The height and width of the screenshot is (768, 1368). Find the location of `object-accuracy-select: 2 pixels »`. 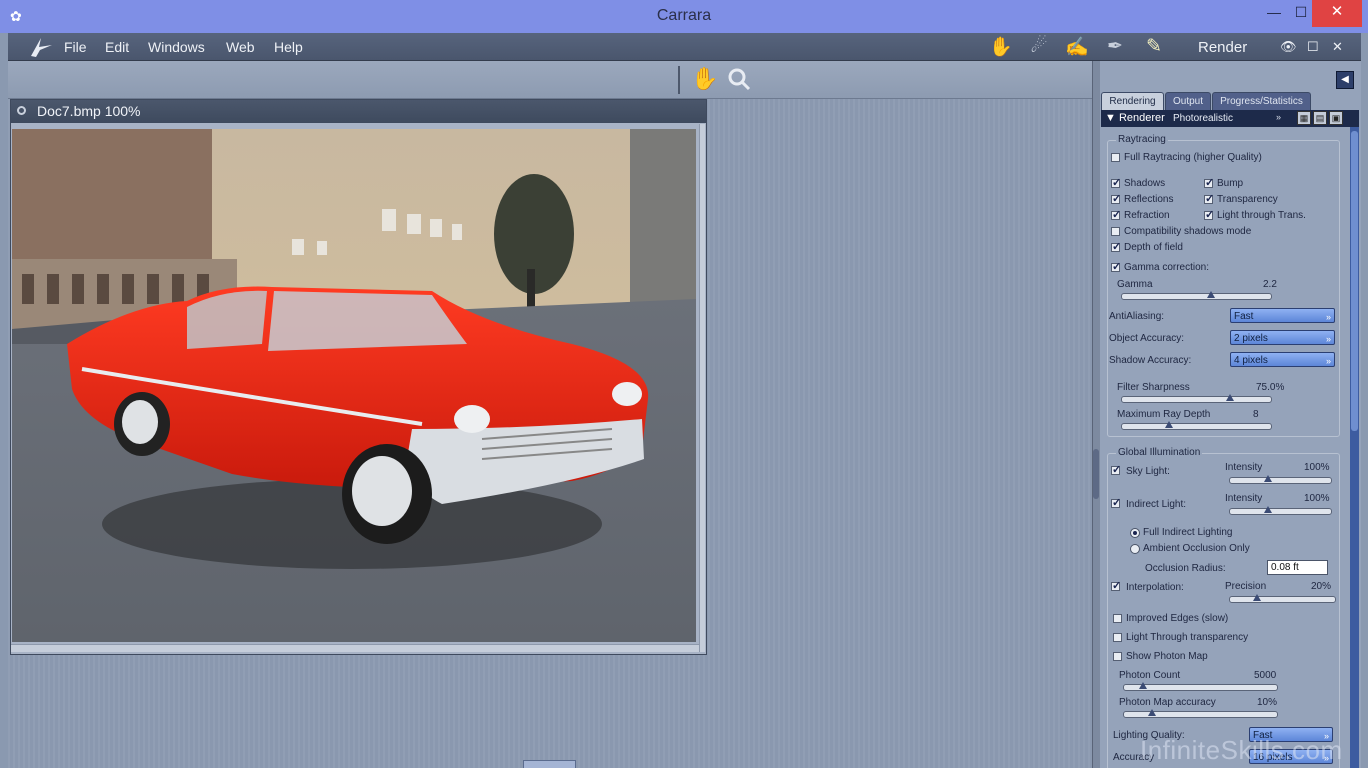

object-accuracy-select: 2 pixels » is located at coordinates (1282, 337).